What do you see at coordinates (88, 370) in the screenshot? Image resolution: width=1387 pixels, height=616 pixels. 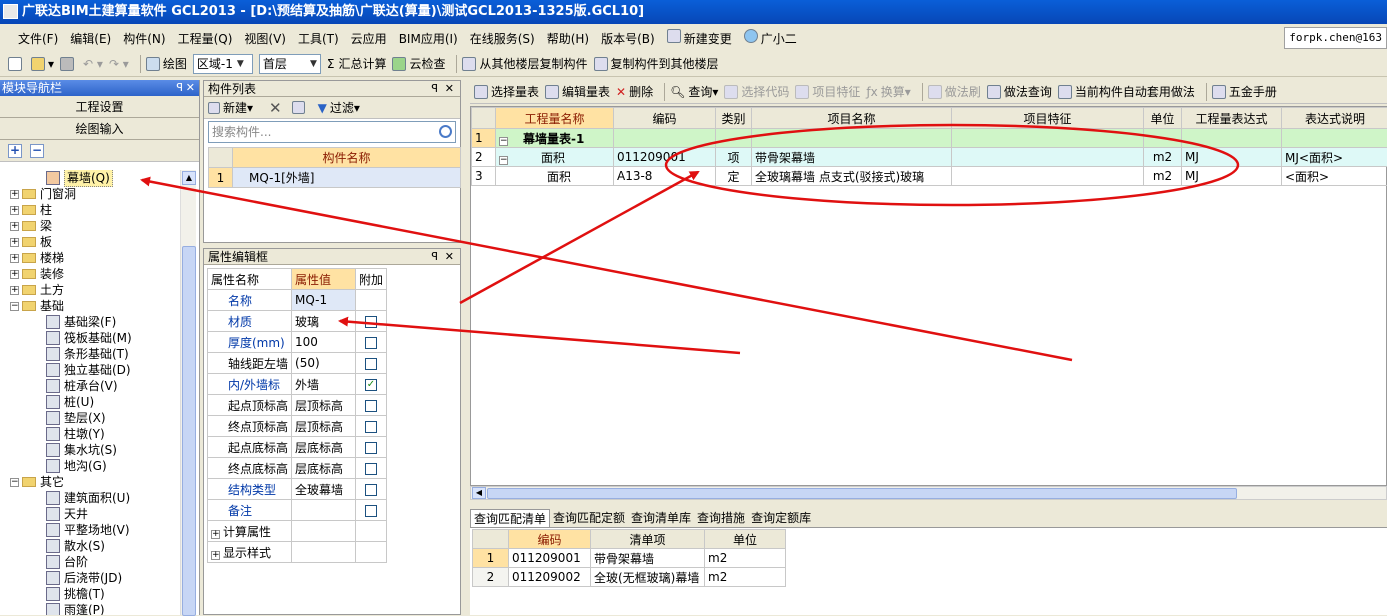 I see `tree-item: 独立基础(D)` at bounding box center [88, 370].